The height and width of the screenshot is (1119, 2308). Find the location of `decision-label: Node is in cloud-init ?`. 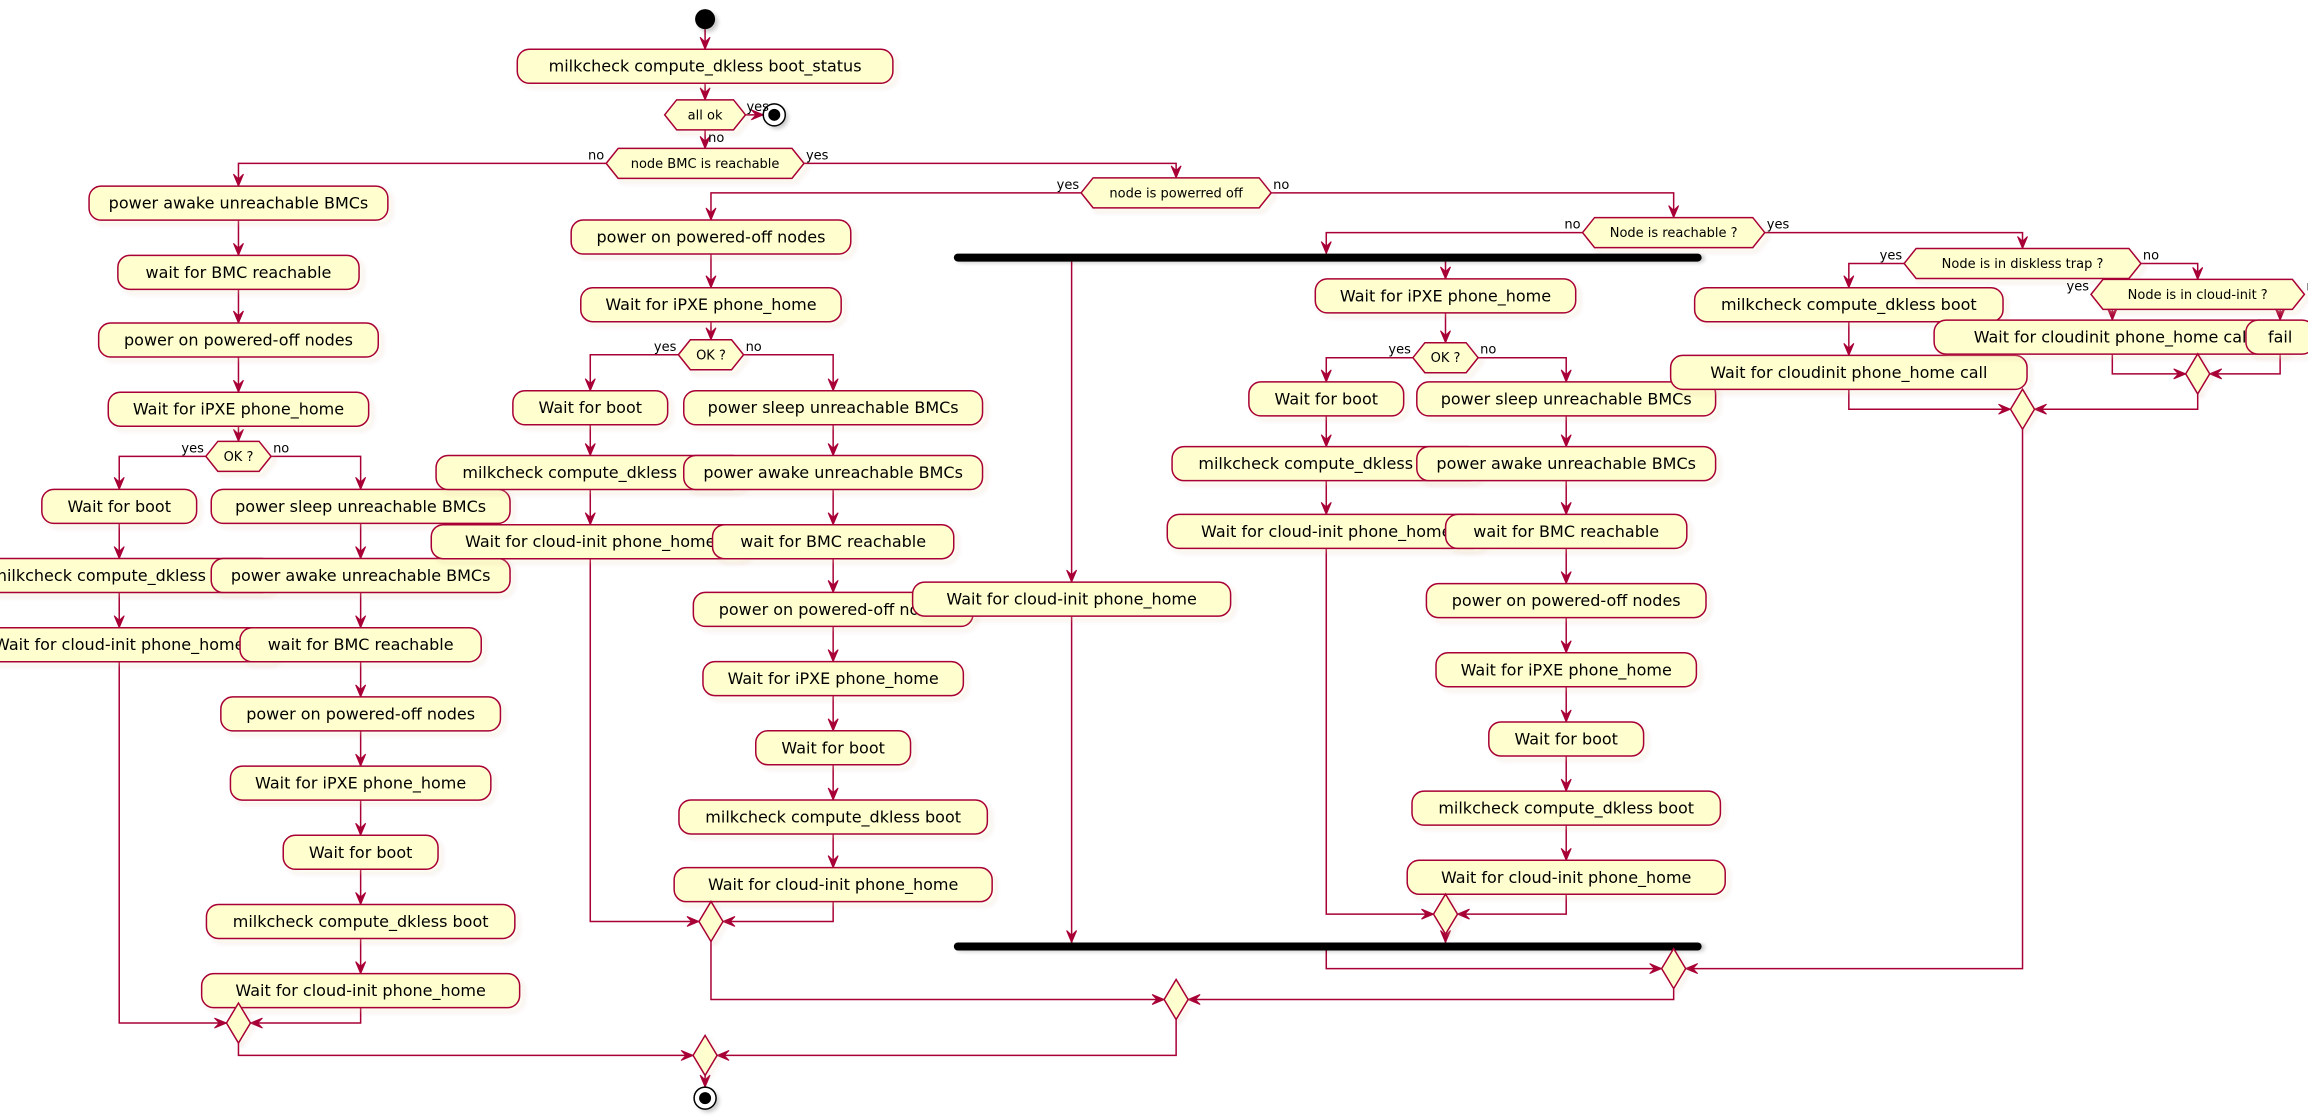

decision-label: Node is in cloud-init ? is located at coordinates (2198, 295).